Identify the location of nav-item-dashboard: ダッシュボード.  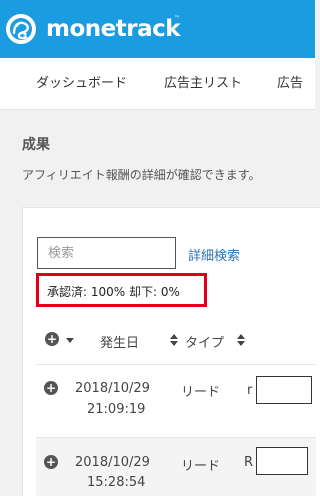
(81, 84).